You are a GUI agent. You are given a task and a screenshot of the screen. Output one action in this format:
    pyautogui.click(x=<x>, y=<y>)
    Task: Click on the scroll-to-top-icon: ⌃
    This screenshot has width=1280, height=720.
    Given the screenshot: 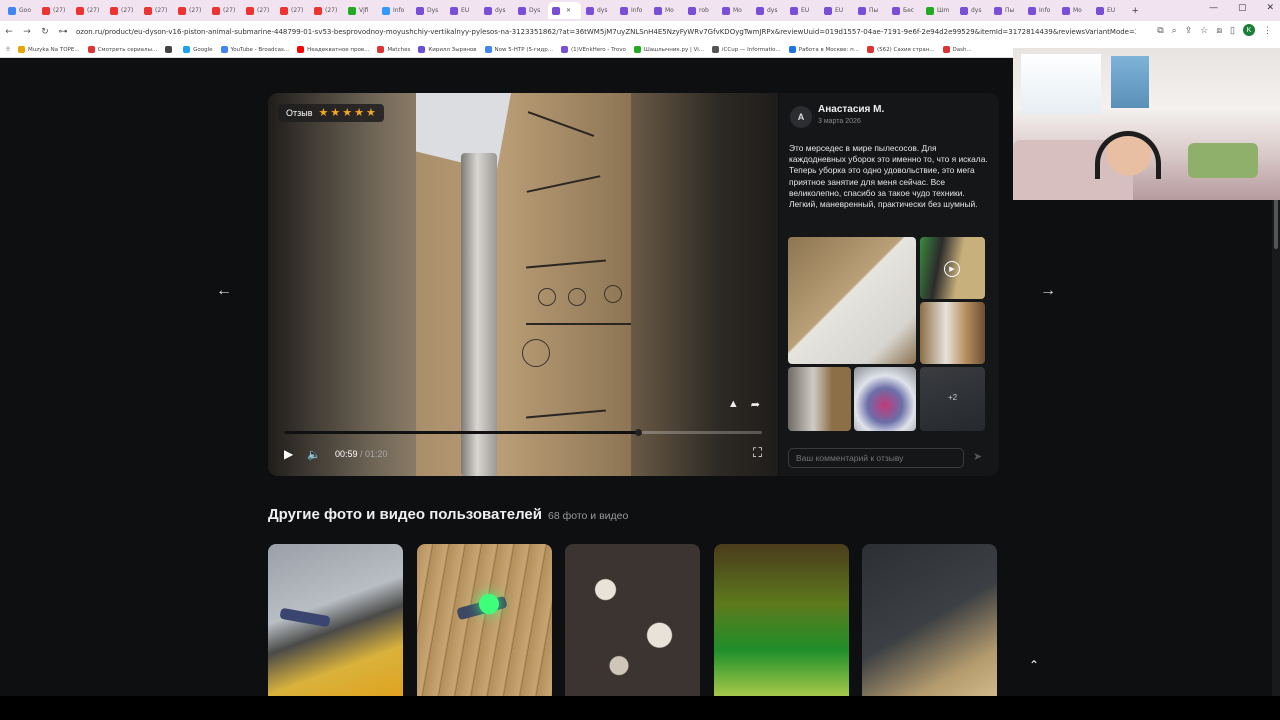 What is the action you would take?
    pyautogui.click(x=1034, y=665)
    